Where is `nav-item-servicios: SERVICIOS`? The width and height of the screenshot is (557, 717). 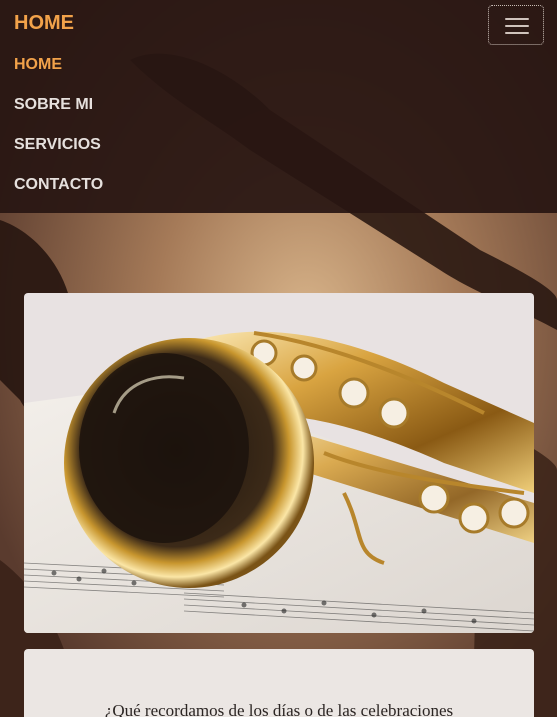
nav-item-servicios: SERVICIOS is located at coordinates (58, 156).